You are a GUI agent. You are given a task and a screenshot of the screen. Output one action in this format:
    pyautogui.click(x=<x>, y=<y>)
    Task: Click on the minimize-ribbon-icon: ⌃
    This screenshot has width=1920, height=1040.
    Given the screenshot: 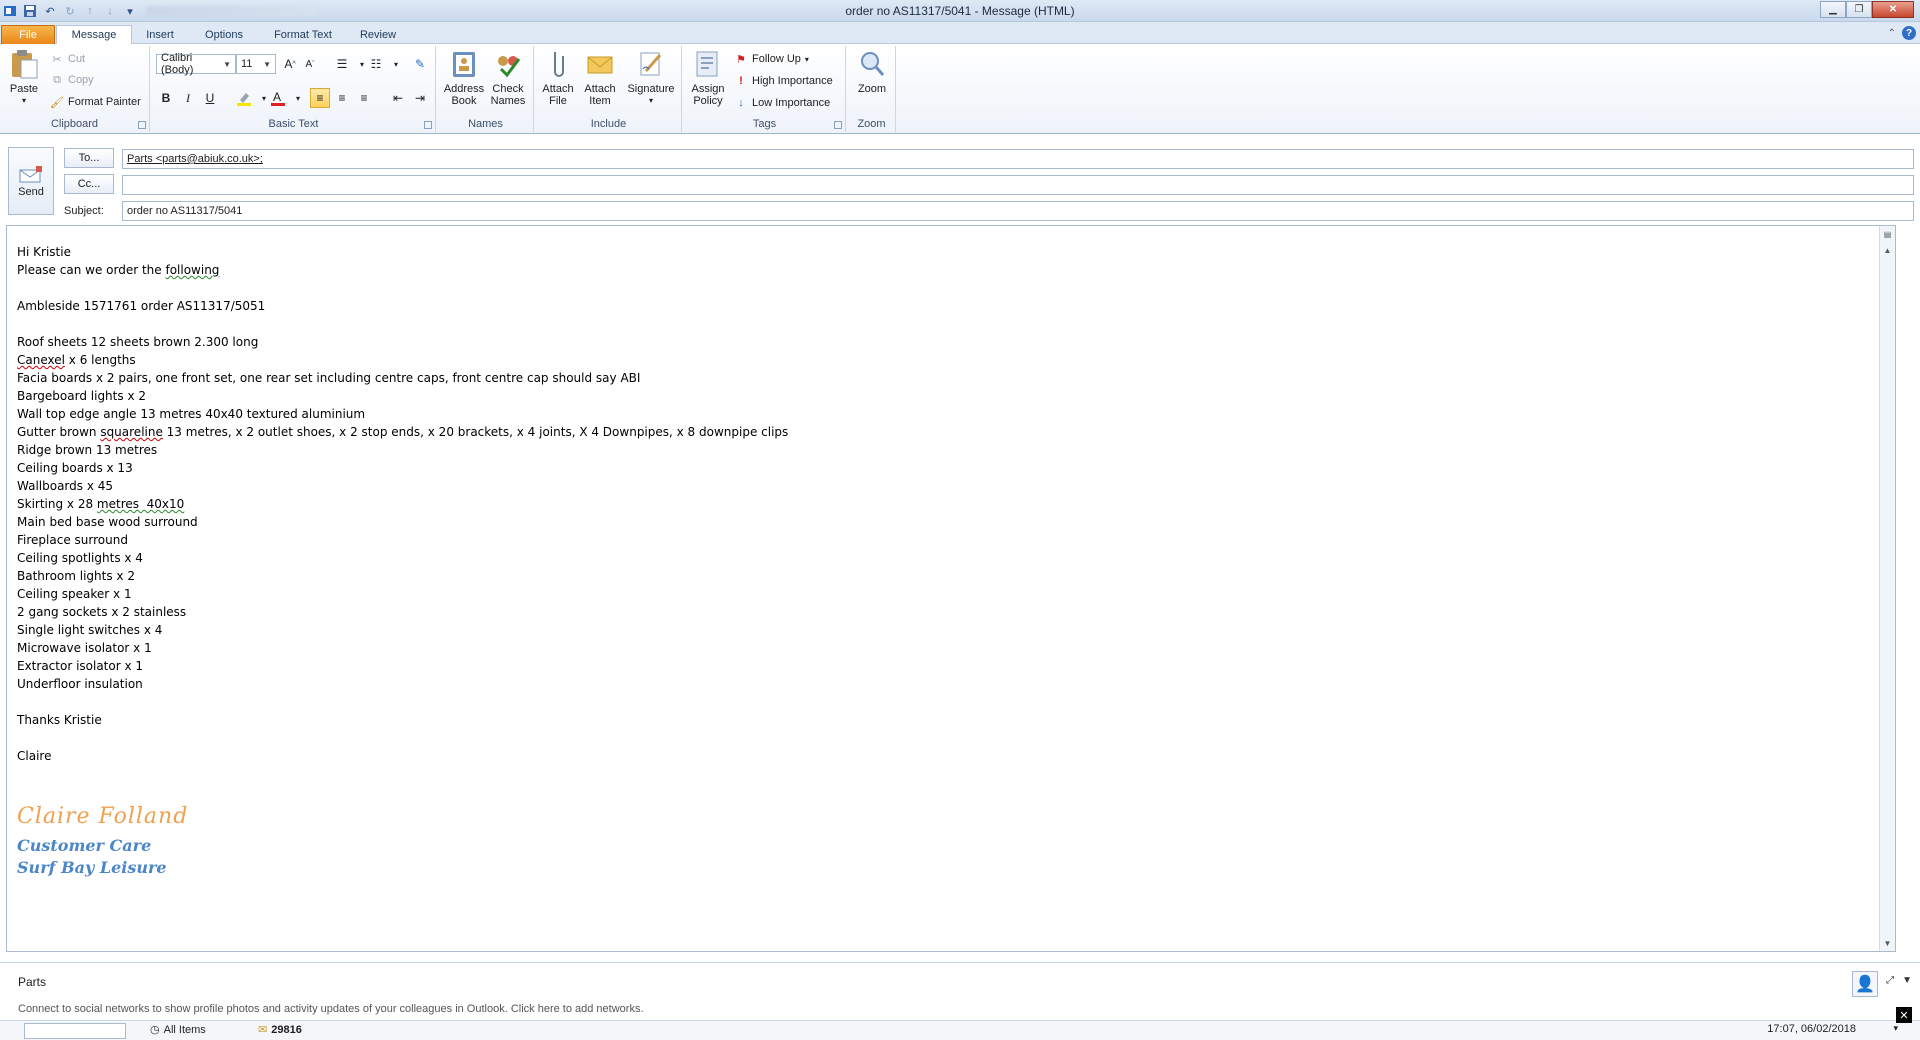 What is the action you would take?
    pyautogui.click(x=1892, y=33)
    